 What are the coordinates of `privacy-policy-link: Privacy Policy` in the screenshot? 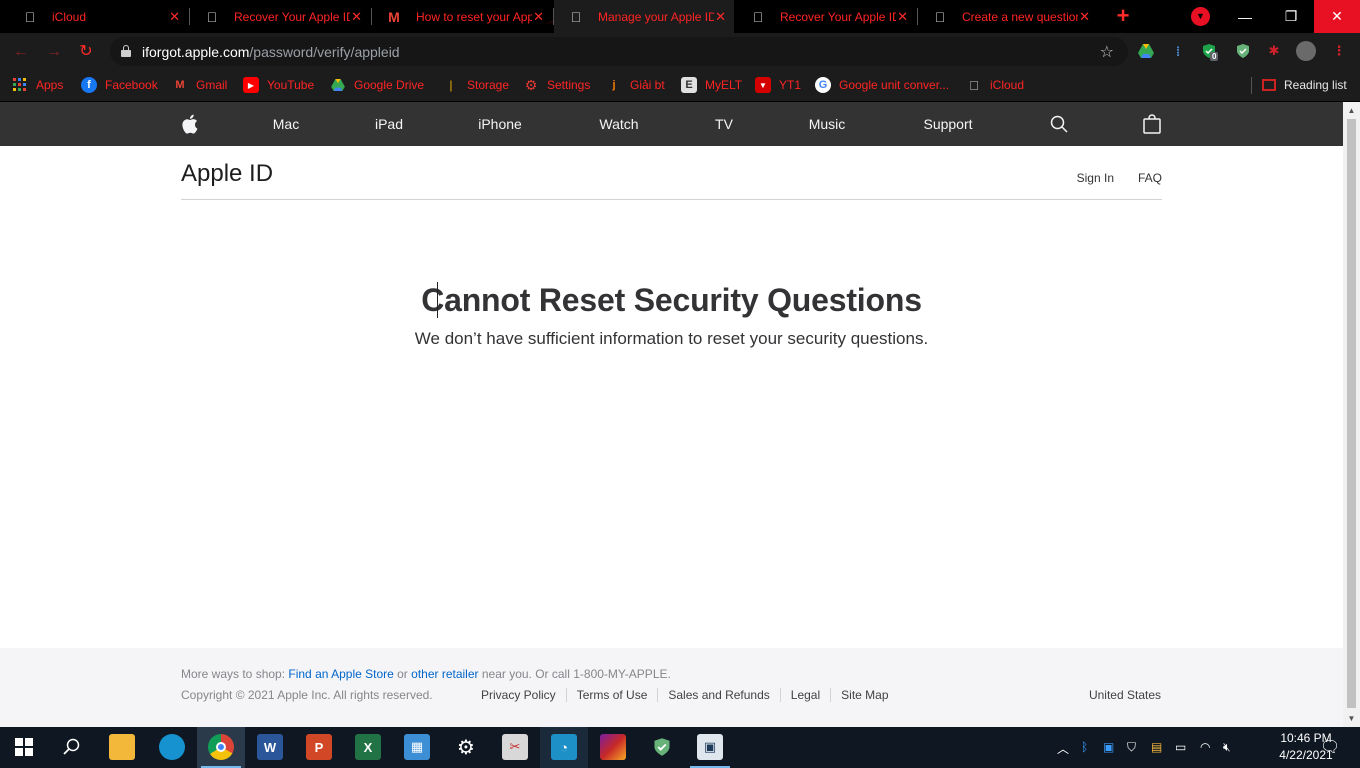 It's located at (524, 695).